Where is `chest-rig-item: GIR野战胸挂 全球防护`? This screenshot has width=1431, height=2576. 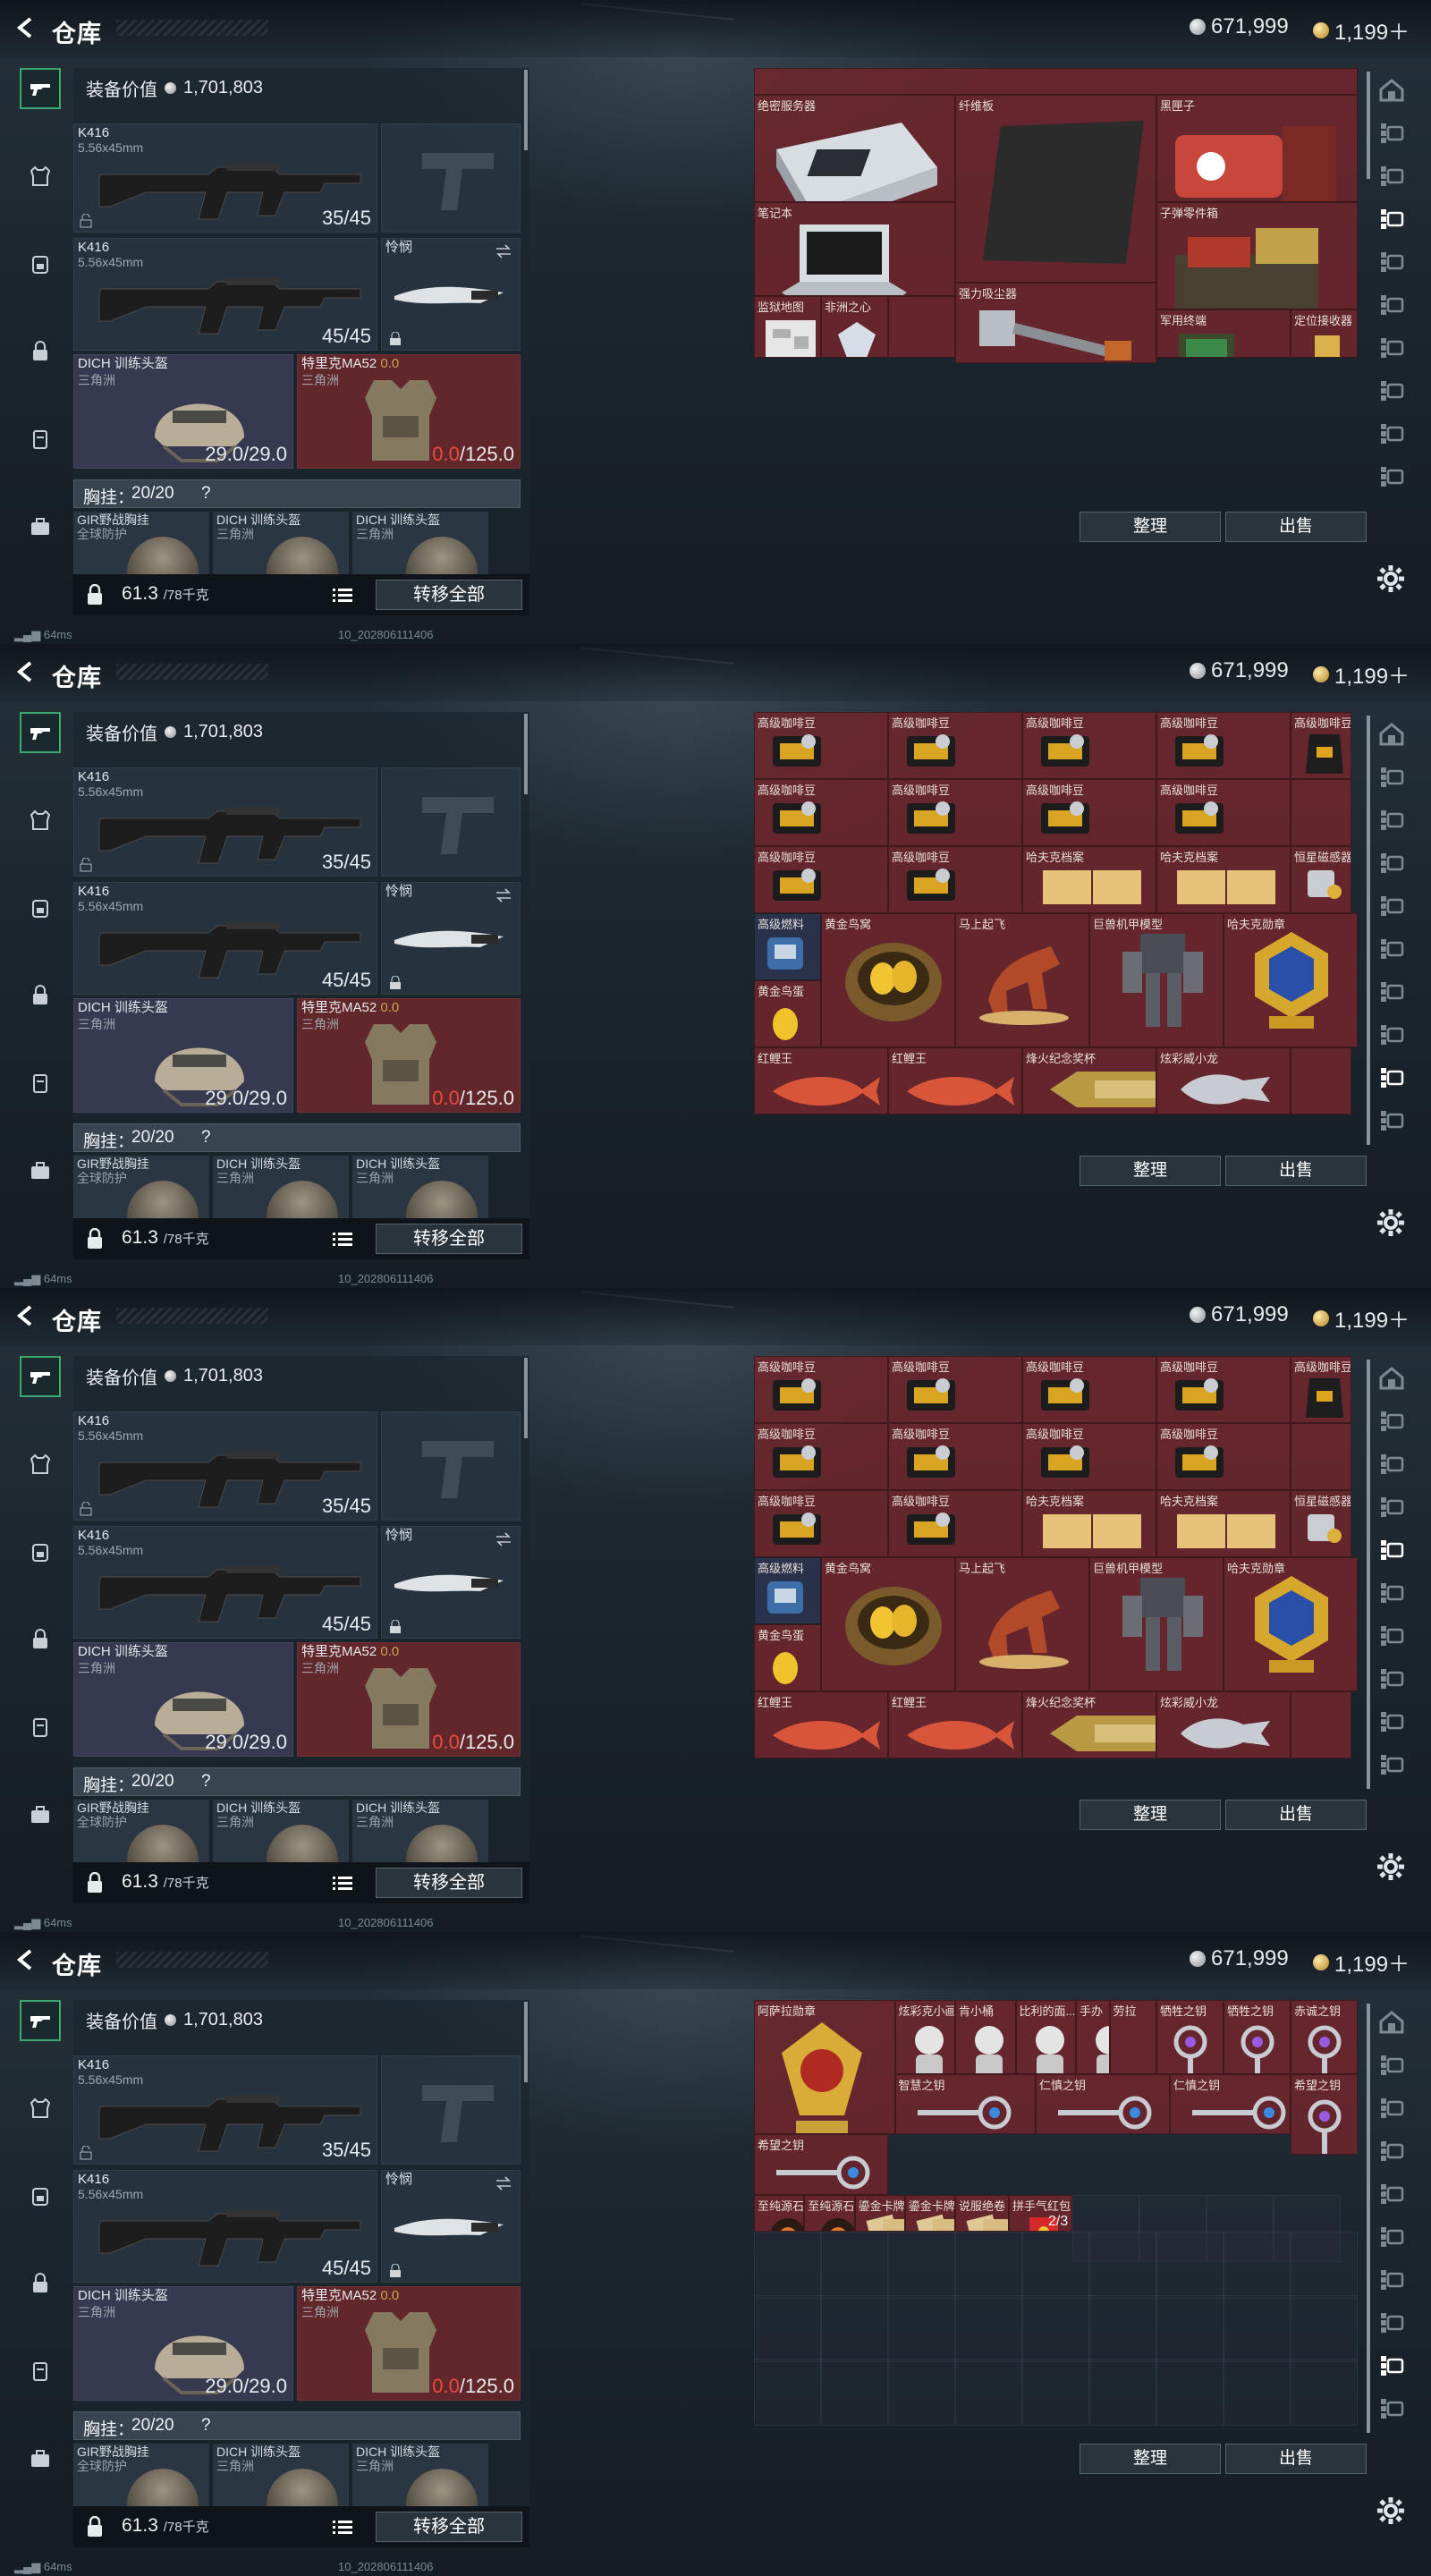
chest-rig-item: GIR野战胸挂 全球防护 is located at coordinates (141, 1187).